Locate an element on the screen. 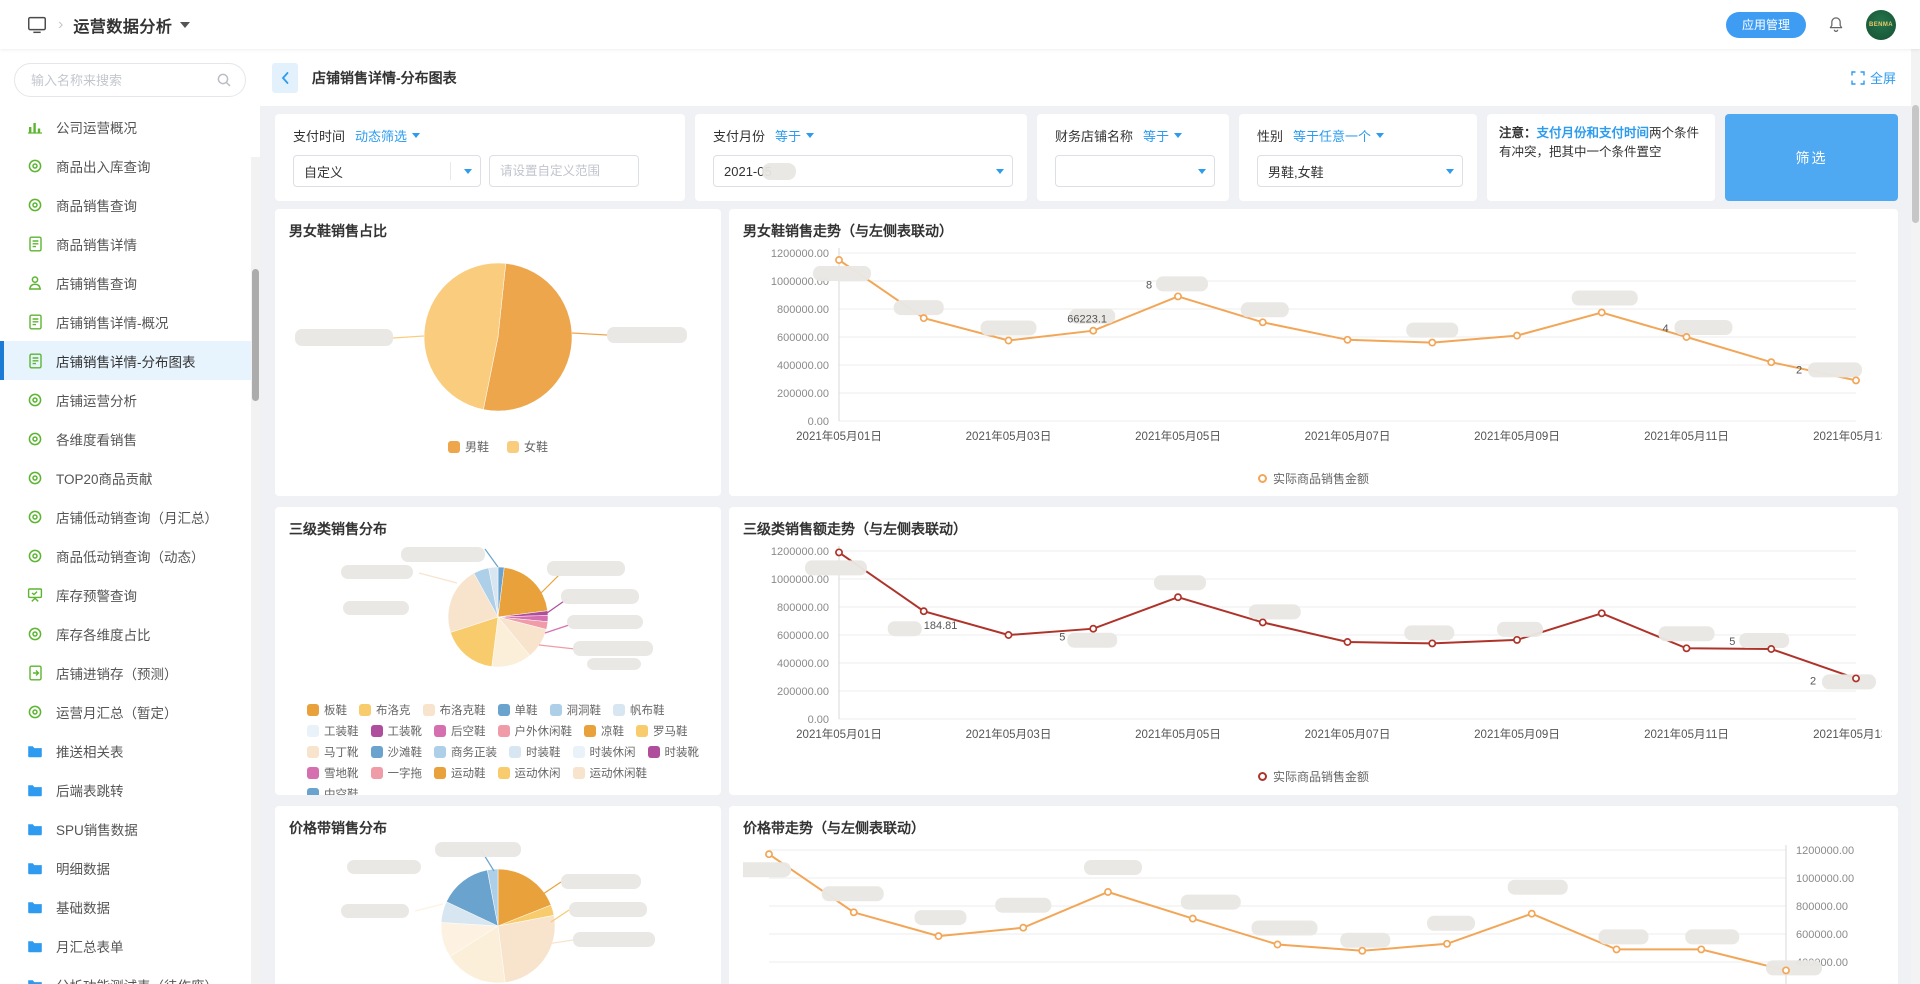  pie-chart-gender is located at coordinates (498, 338).